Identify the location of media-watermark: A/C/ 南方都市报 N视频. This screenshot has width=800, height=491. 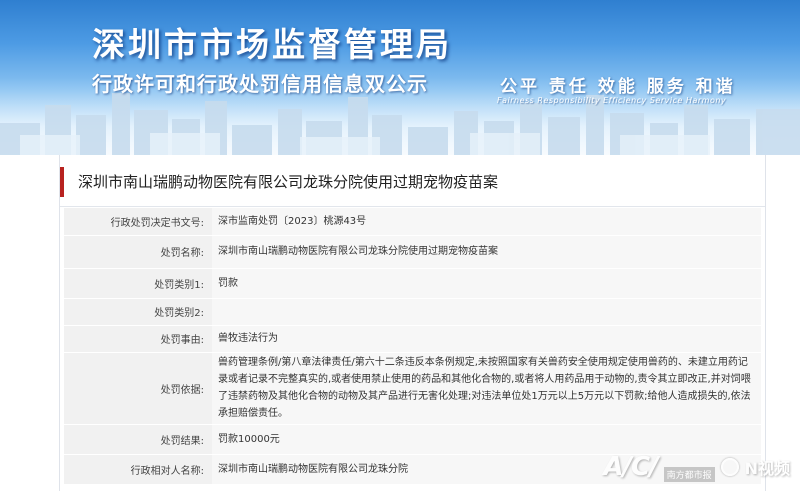
(685, 467).